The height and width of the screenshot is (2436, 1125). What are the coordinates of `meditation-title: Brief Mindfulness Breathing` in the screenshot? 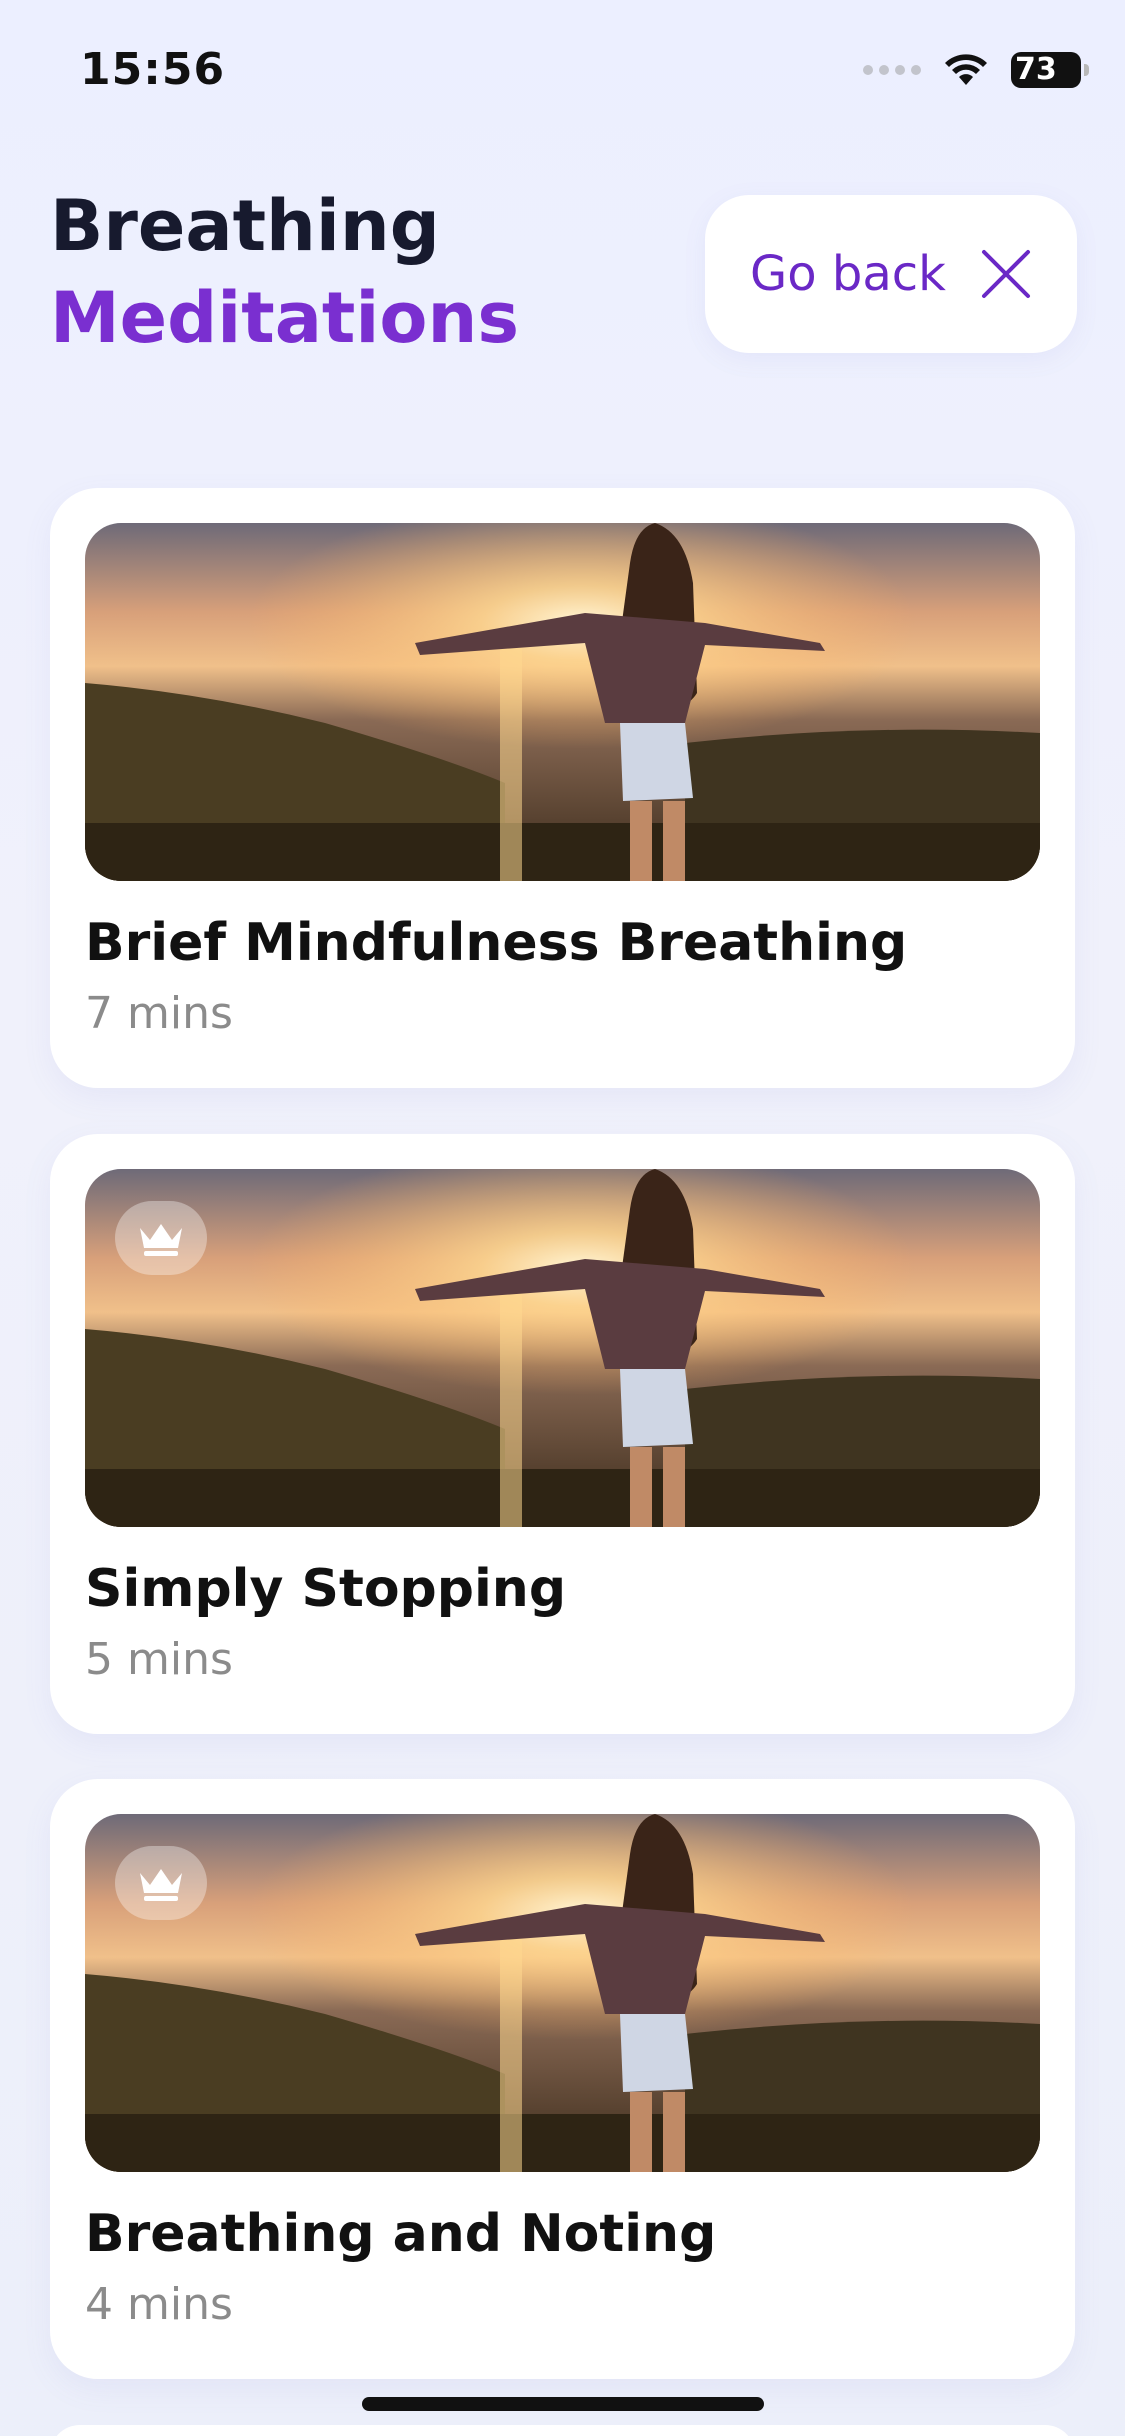 It's located at (496, 943).